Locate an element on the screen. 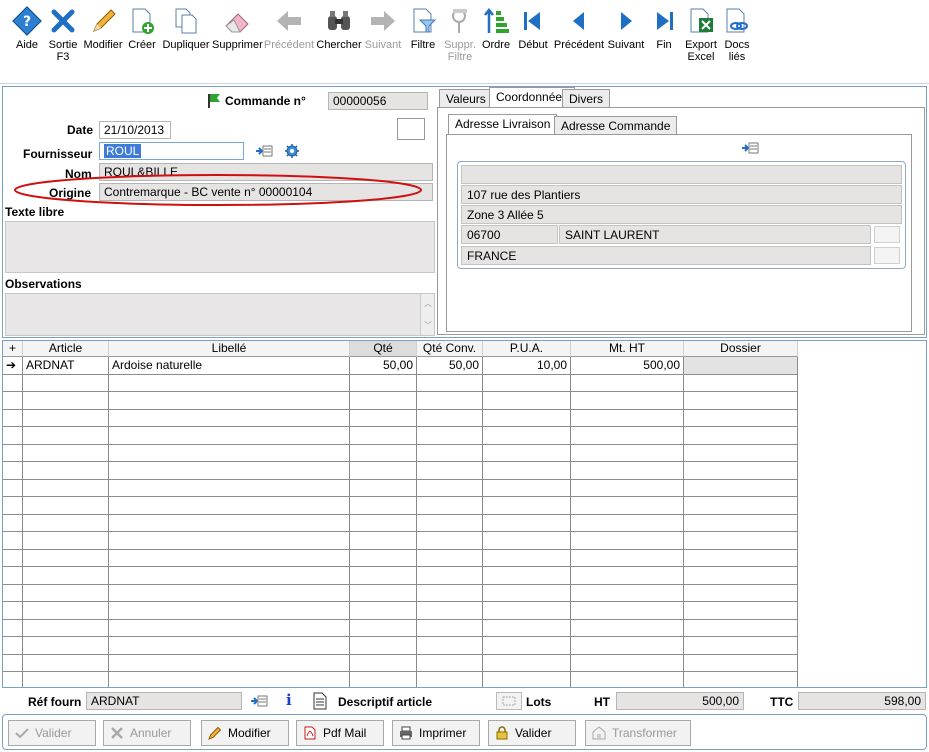  toolbar-next-record-button: Suivant is located at coordinates (626, 28).